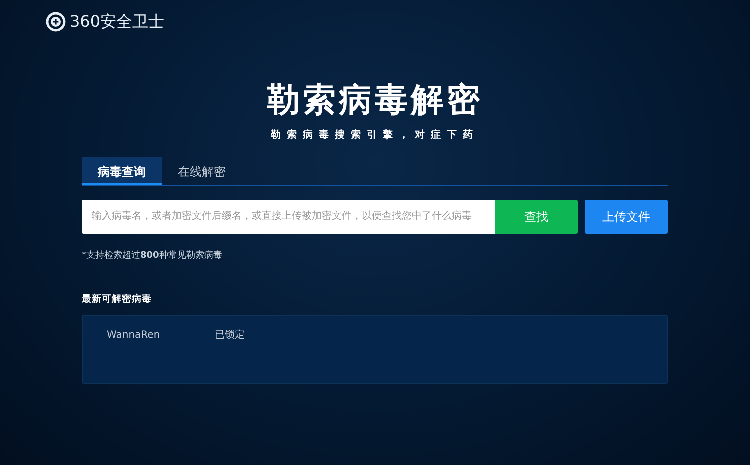 The image size is (750, 465). What do you see at coordinates (56, 22) in the screenshot?
I see `logo-icon` at bounding box center [56, 22].